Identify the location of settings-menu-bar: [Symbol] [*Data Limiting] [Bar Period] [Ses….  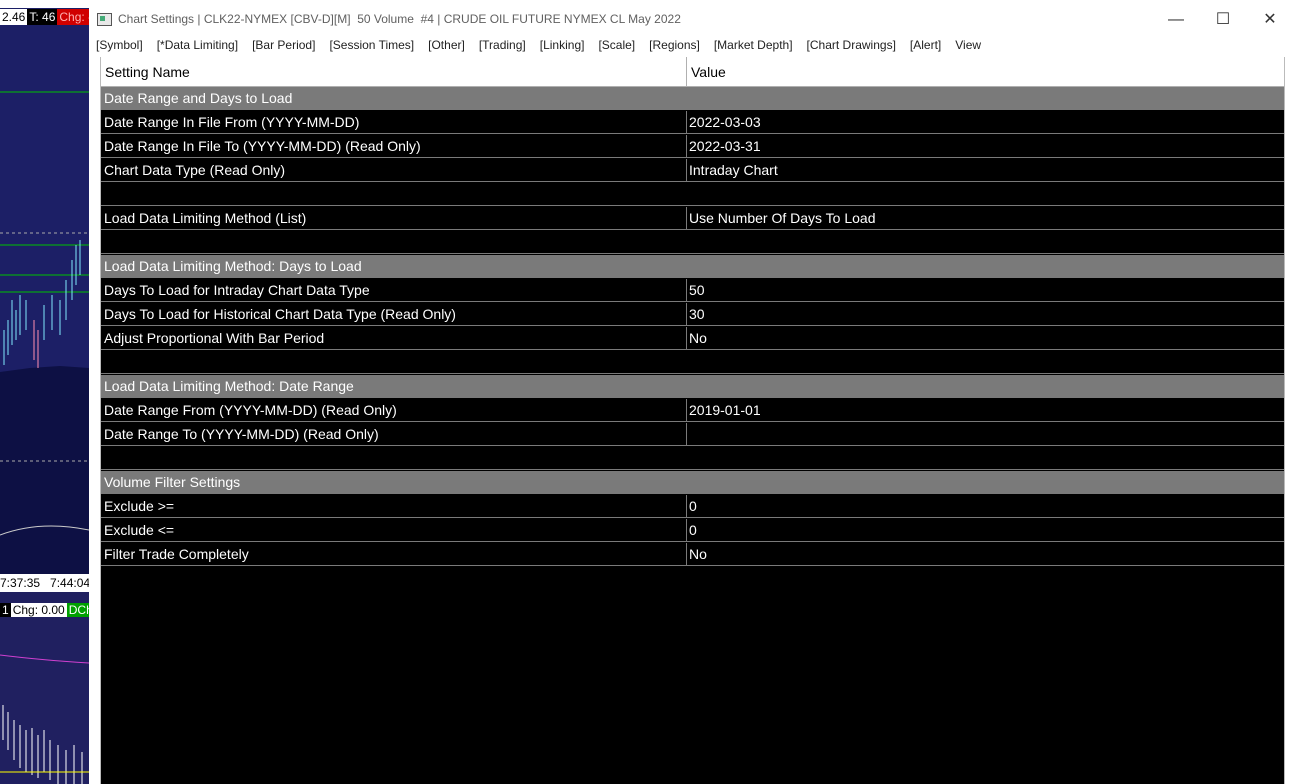
(545, 46).